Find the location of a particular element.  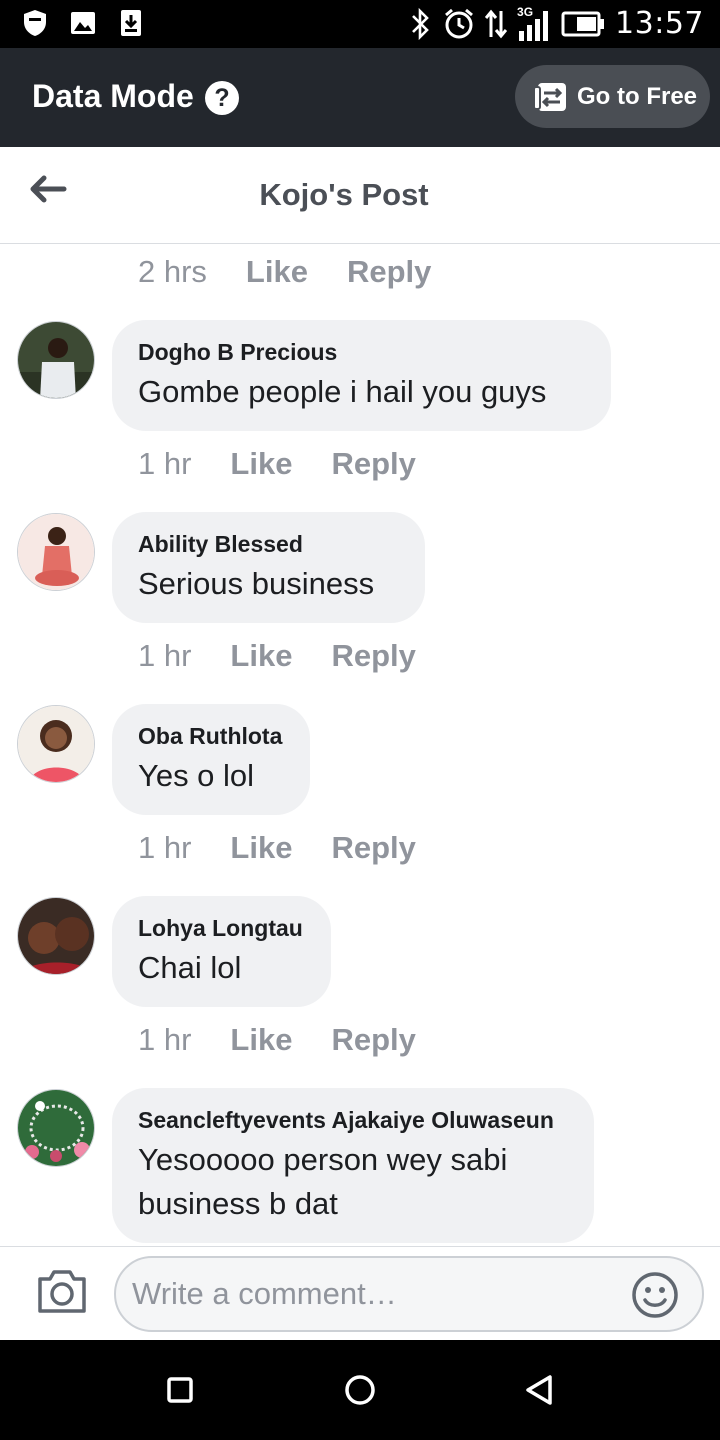

bluetooth-icon is located at coordinates (420, 23).